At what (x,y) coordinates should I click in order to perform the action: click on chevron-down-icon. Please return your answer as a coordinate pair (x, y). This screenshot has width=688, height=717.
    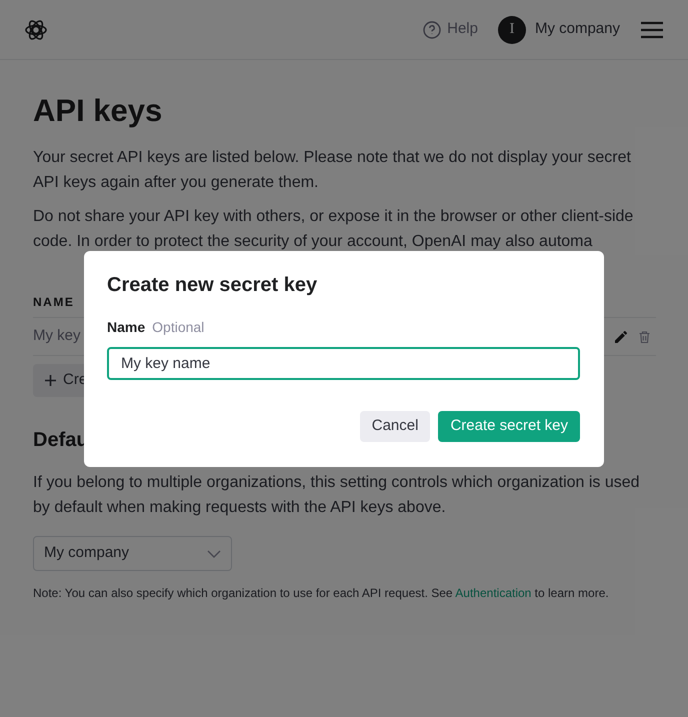
    Looking at the image, I should click on (214, 554).